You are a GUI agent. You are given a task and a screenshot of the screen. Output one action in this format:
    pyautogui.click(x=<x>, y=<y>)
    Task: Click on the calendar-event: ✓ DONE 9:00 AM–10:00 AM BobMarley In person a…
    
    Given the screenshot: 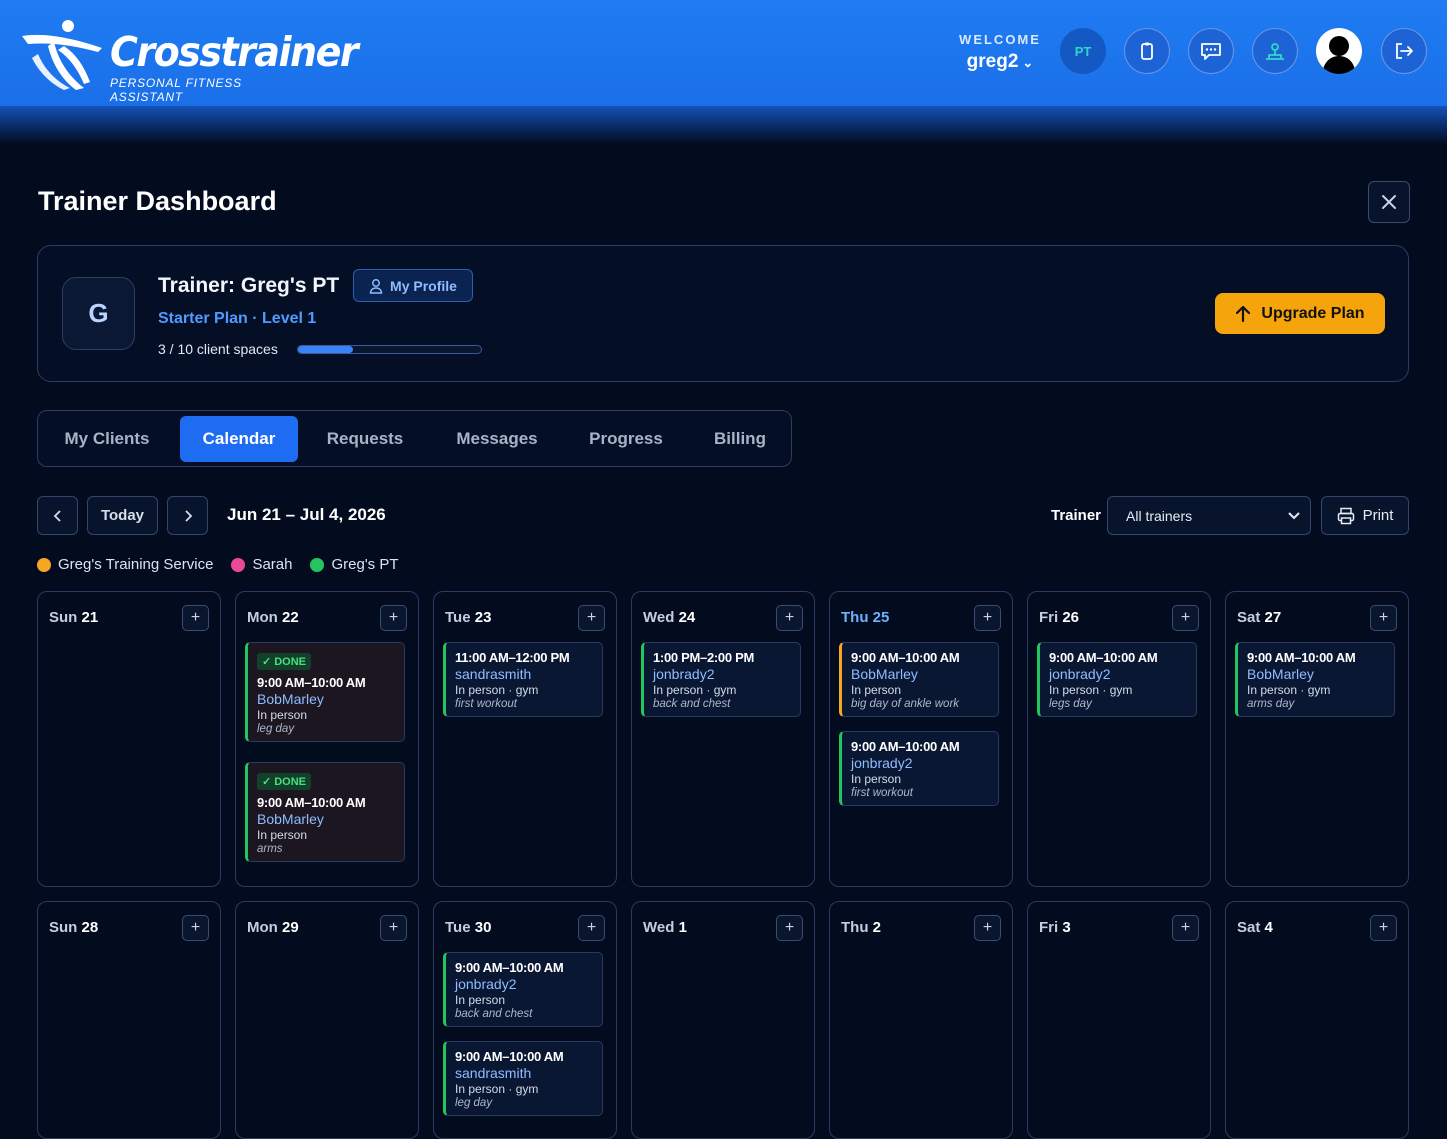 What is the action you would take?
    pyautogui.click(x=325, y=812)
    